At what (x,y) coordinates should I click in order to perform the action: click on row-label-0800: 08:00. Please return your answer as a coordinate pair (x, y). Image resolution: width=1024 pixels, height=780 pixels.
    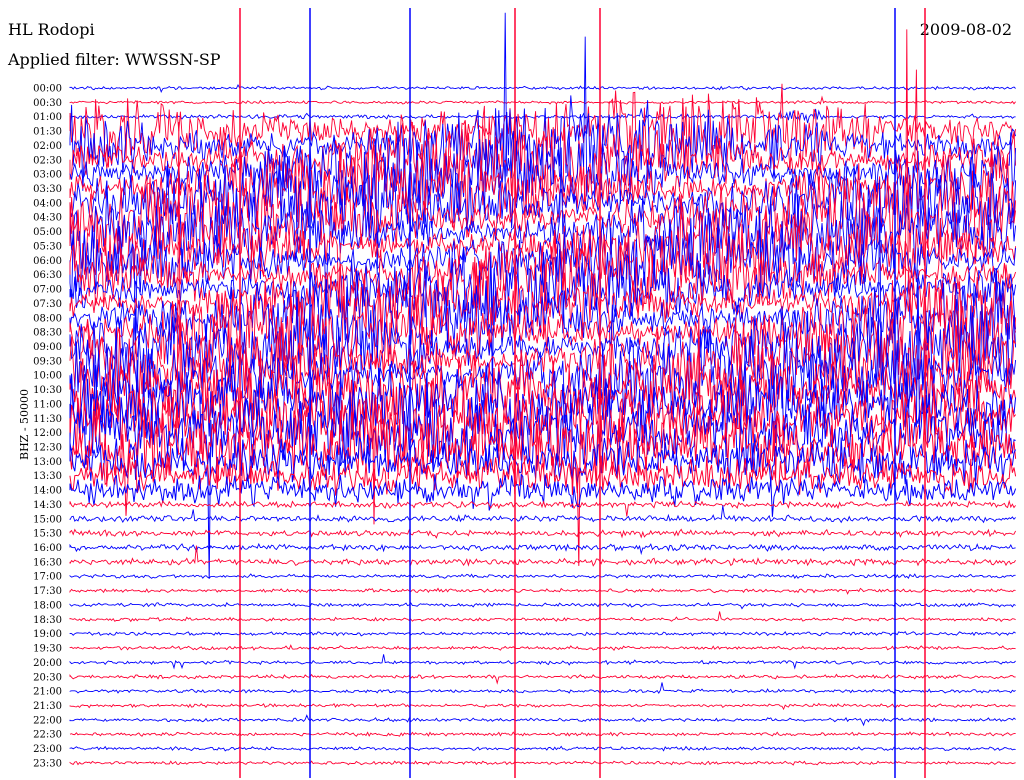
    Looking at the image, I should click on (47, 318).